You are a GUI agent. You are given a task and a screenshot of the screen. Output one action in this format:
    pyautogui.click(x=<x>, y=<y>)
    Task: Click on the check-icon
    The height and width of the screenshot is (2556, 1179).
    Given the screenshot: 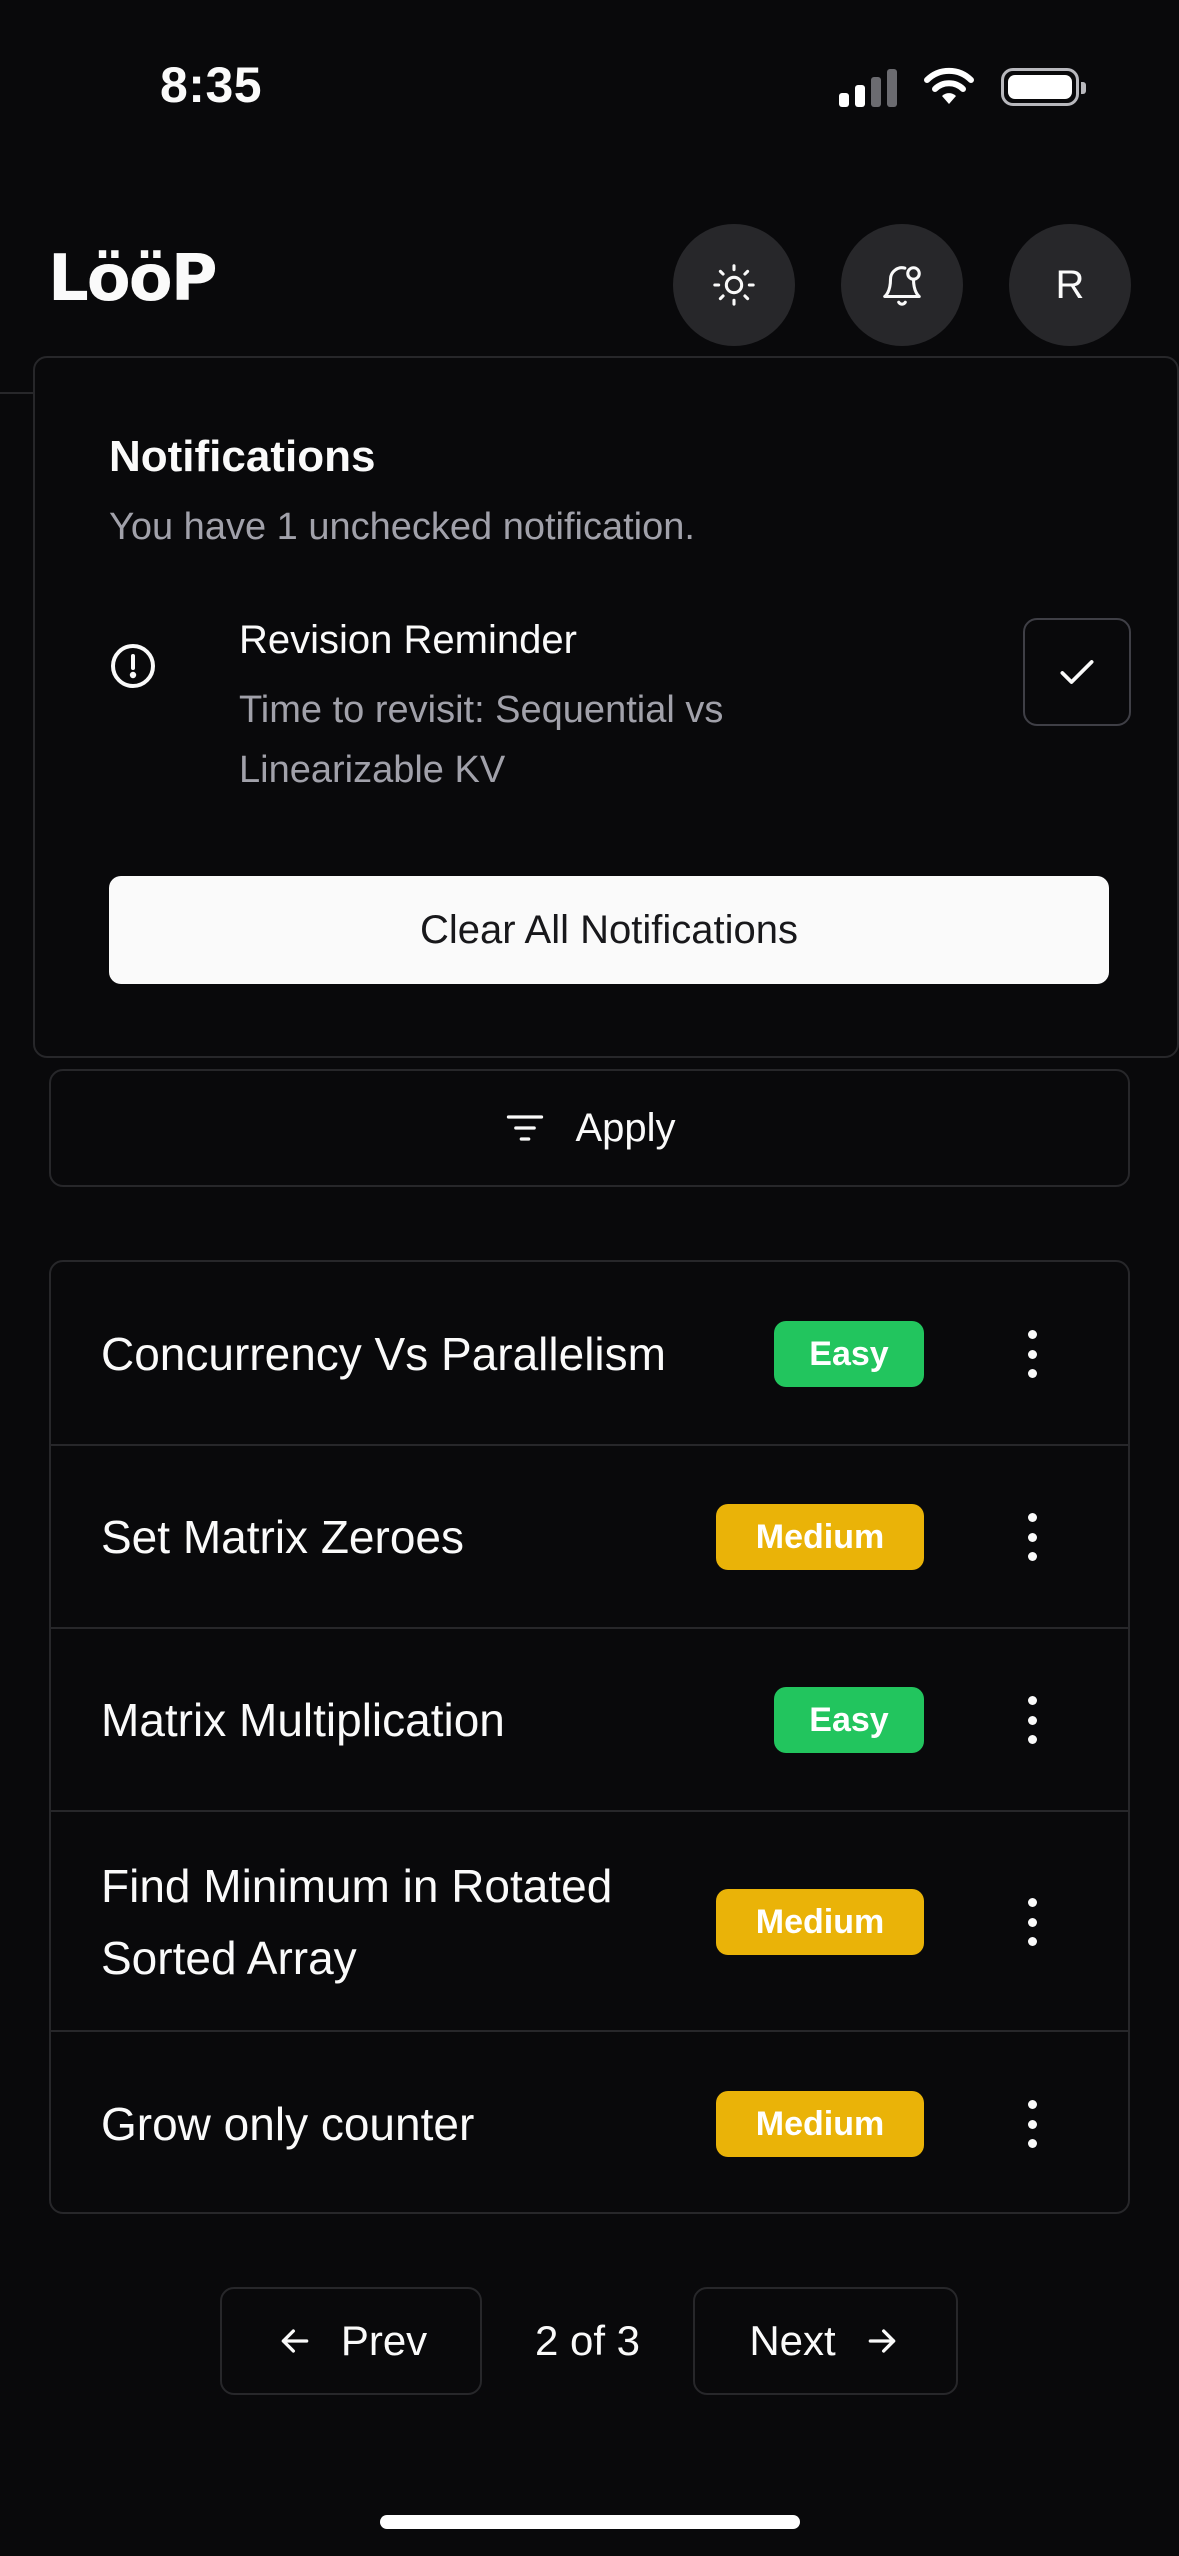 What is the action you would take?
    pyautogui.click(x=1077, y=672)
    